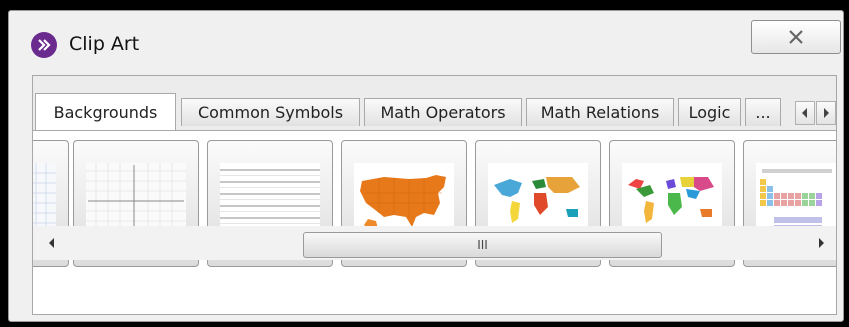 The image size is (849, 327). I want to click on arrow-left-icon, so click(51, 243).